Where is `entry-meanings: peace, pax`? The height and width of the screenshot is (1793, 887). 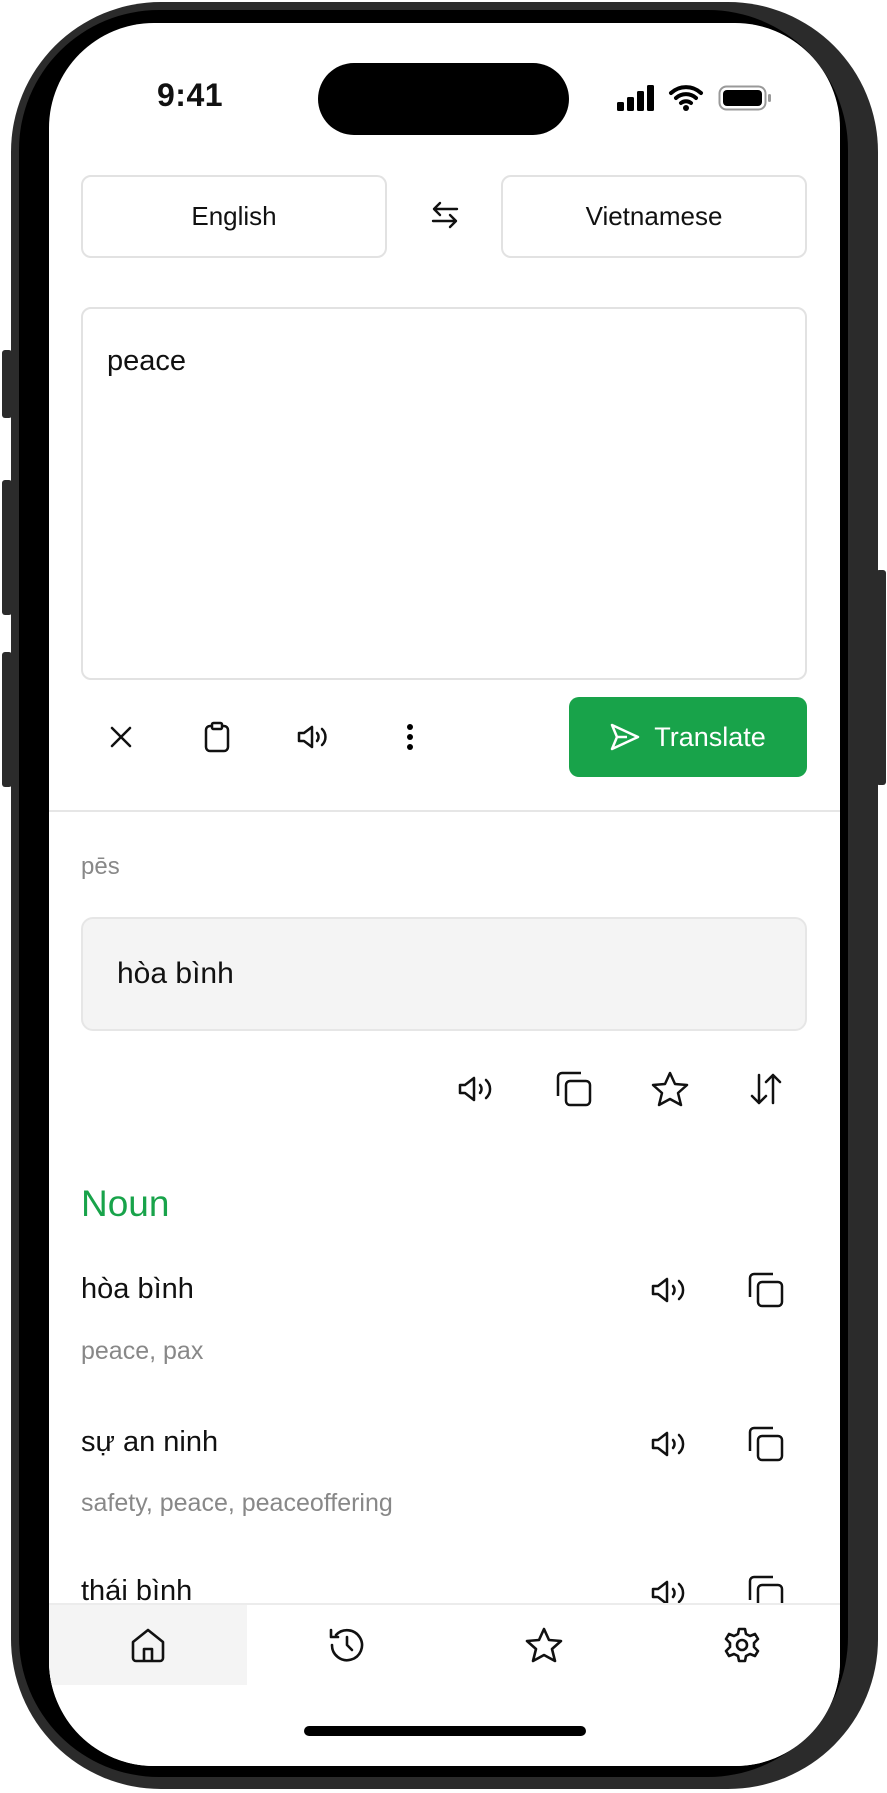 entry-meanings: peace, pax is located at coordinates (142, 1351).